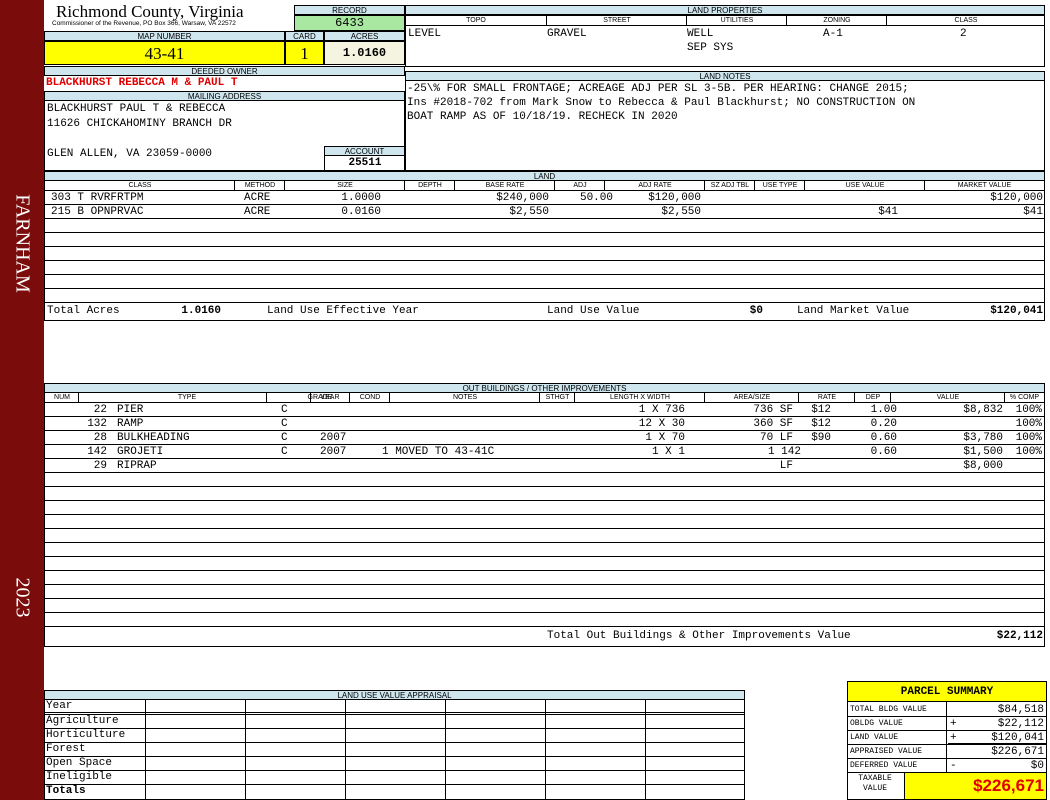 The width and height of the screenshot is (1050, 800). What do you see at coordinates (142, 83) in the screenshot?
I see `deeded-owner-name: BLACKHURST REBECCA M & PAUL T` at bounding box center [142, 83].